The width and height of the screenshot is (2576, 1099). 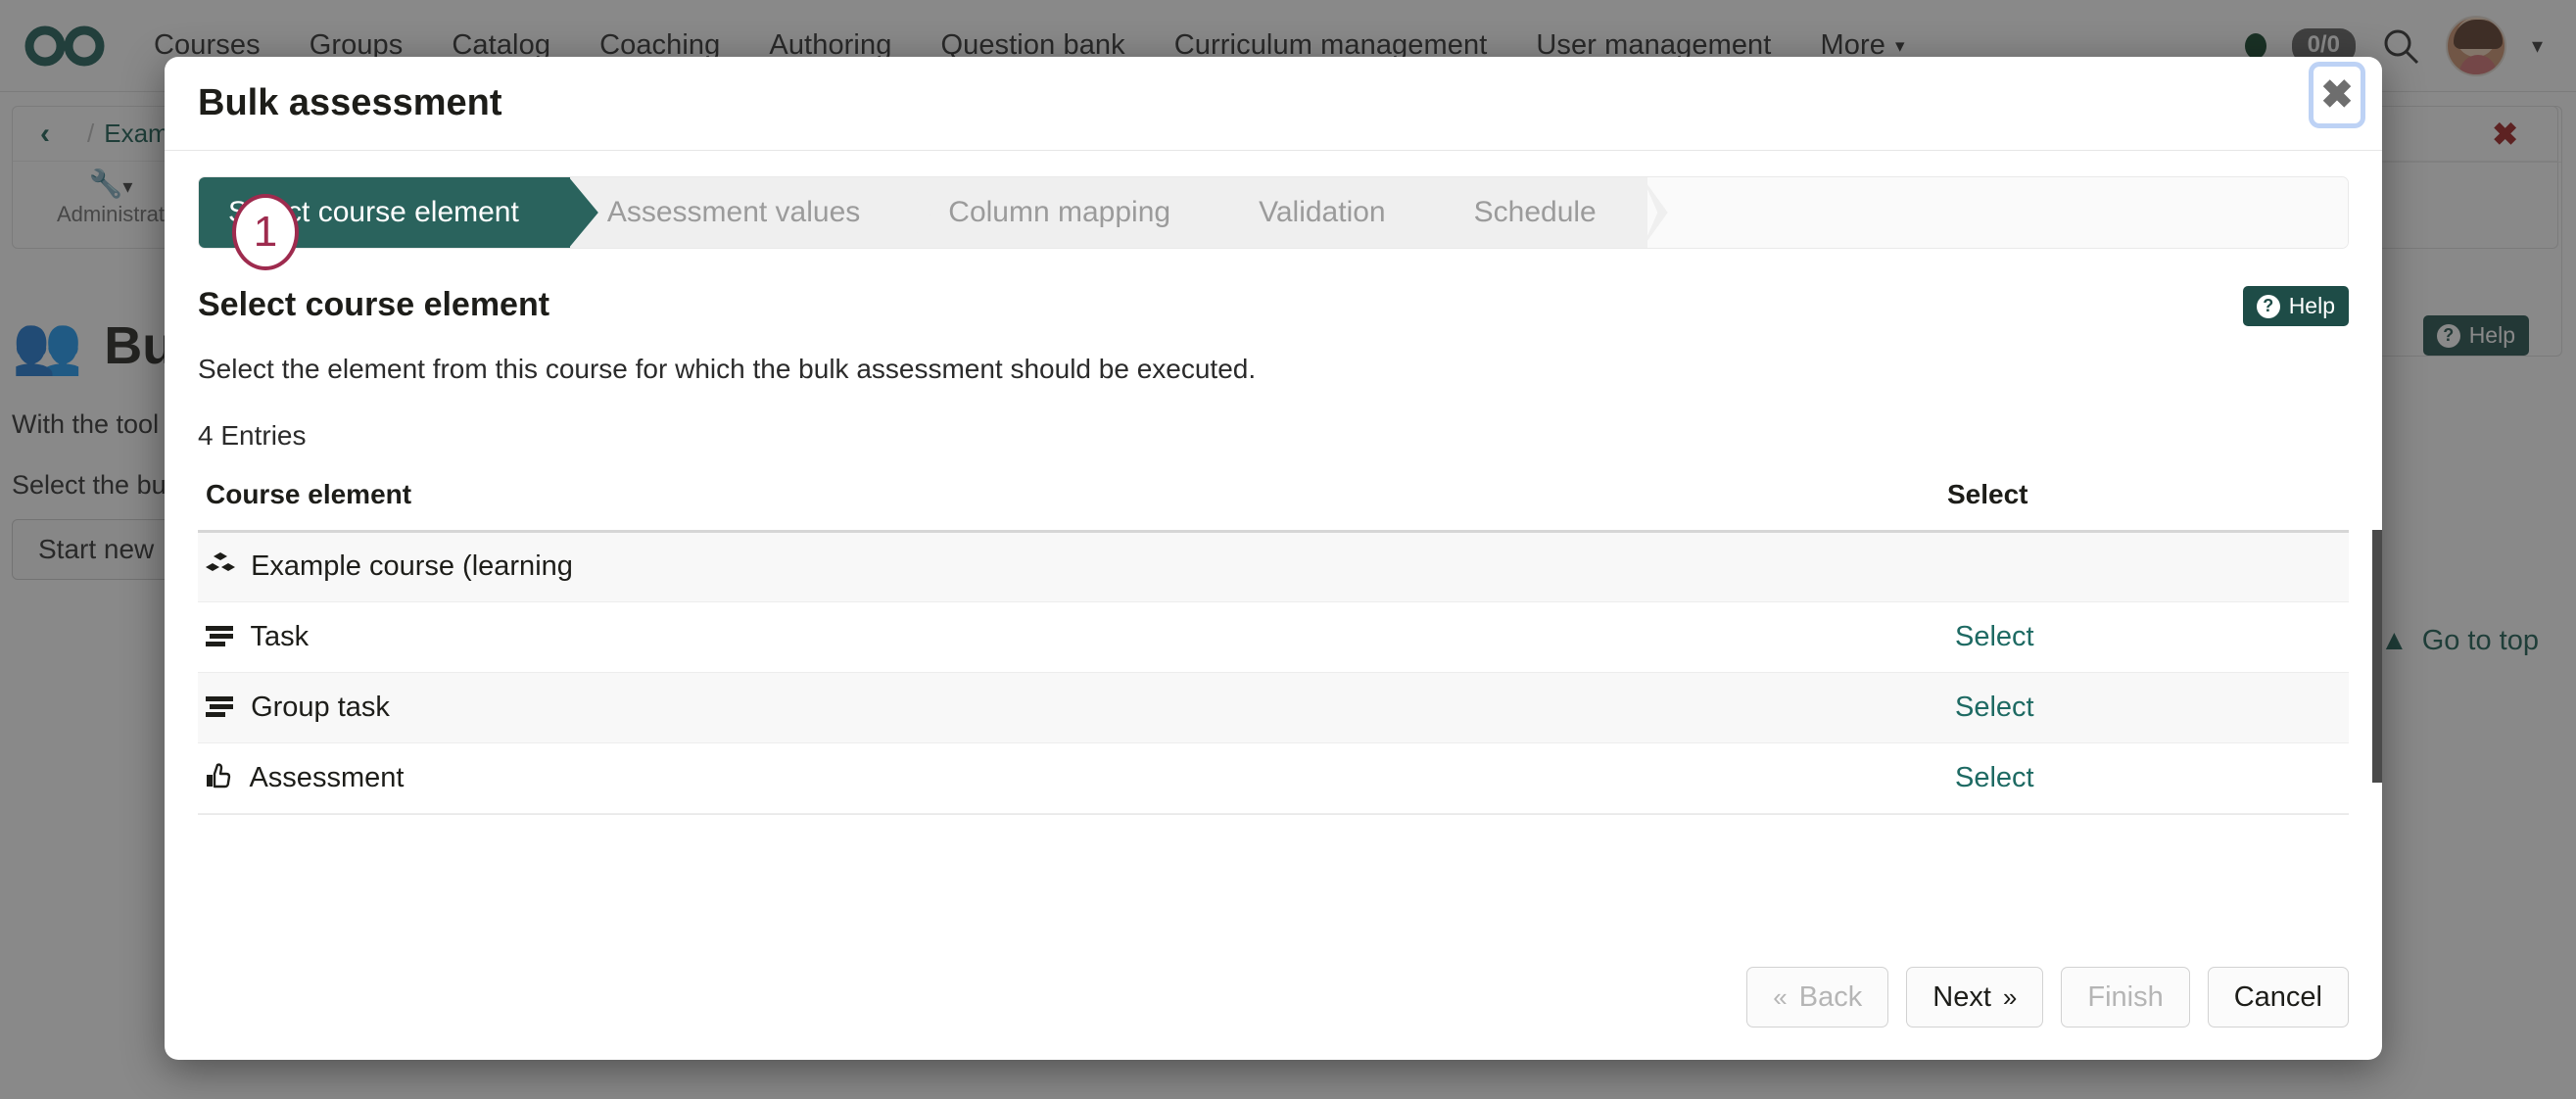 I want to click on section-help-label: Help, so click(x=2311, y=305).